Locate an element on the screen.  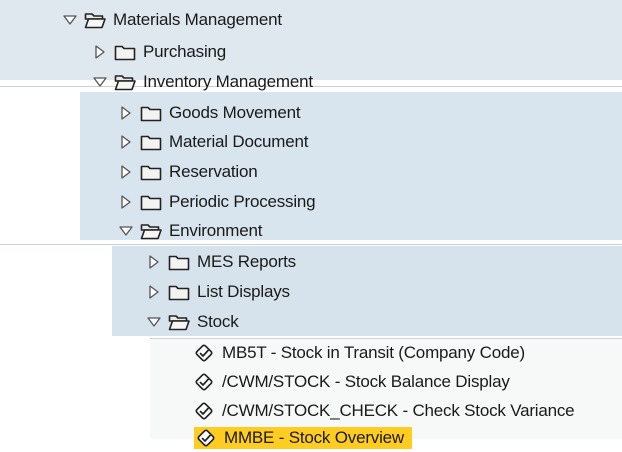
tree-node-label: Periodic Processing is located at coordinates (242, 201).